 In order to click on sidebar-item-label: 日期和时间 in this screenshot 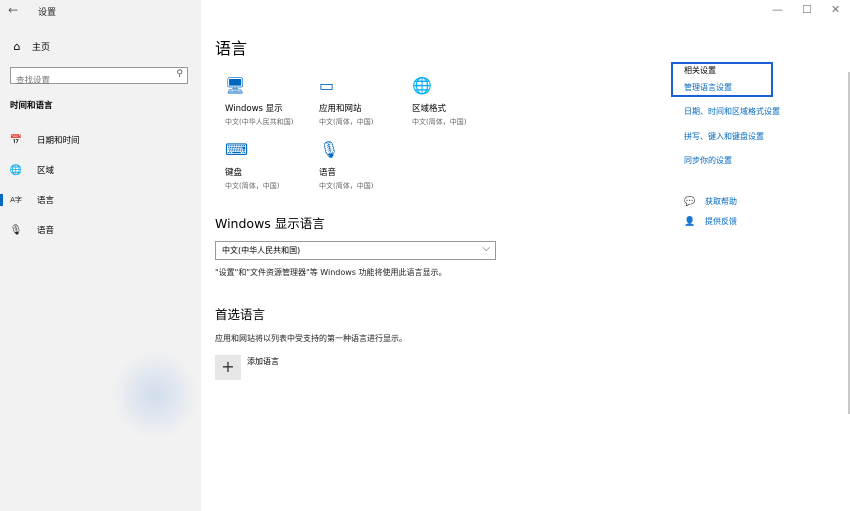, I will do `click(58, 141)`.